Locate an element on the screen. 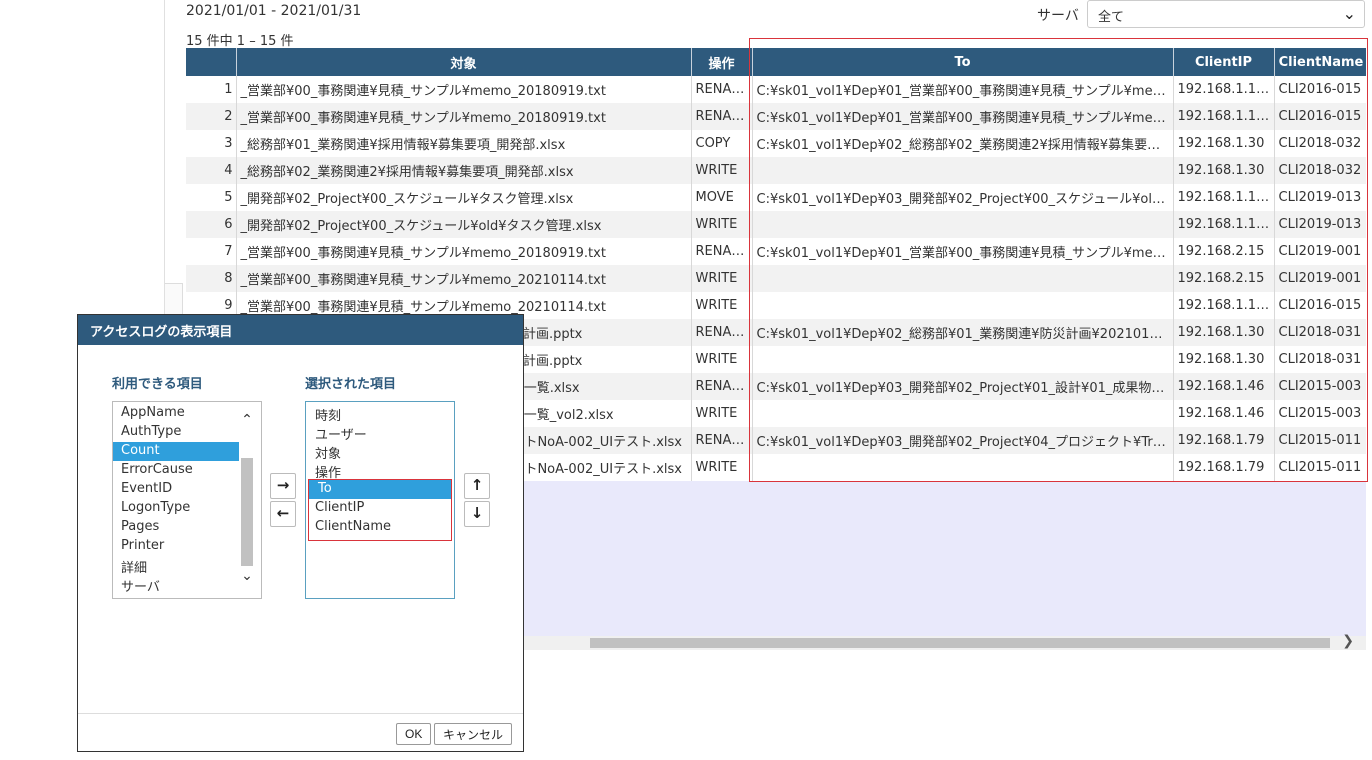 This screenshot has width=1372, height=760. row-index: 4 is located at coordinates (211, 170).